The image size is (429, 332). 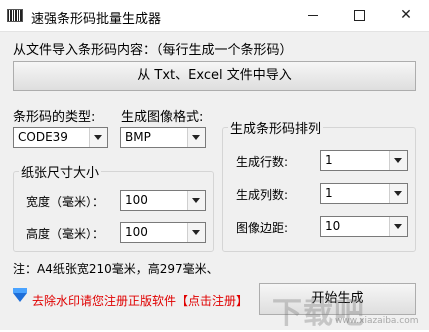 I want to click on window-title: 速强条形码批量生成器, so click(x=96, y=19).